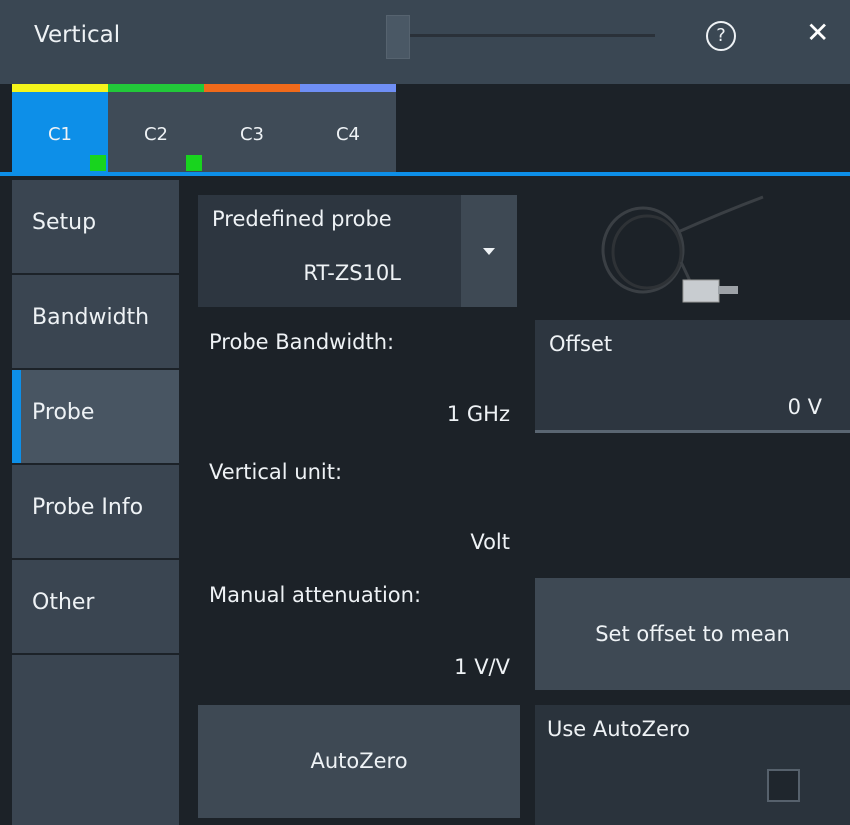 The image size is (850, 825). Describe the element at coordinates (425, 174) in the screenshot. I see `tab-underline` at that location.